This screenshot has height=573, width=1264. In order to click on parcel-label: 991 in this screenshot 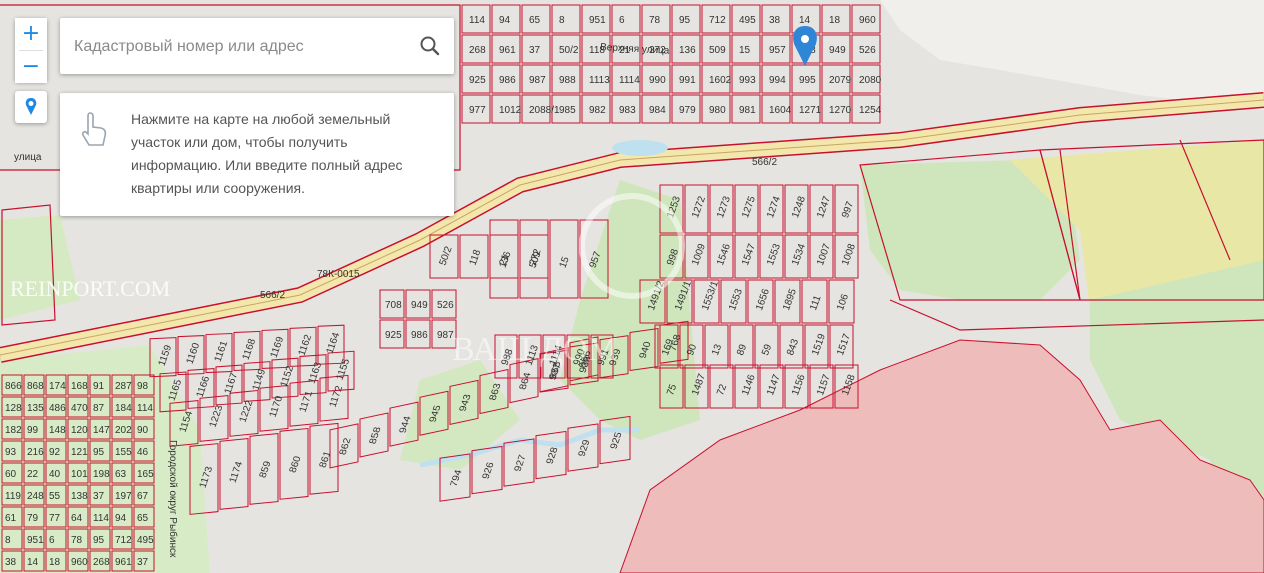, I will do `click(687, 80)`.